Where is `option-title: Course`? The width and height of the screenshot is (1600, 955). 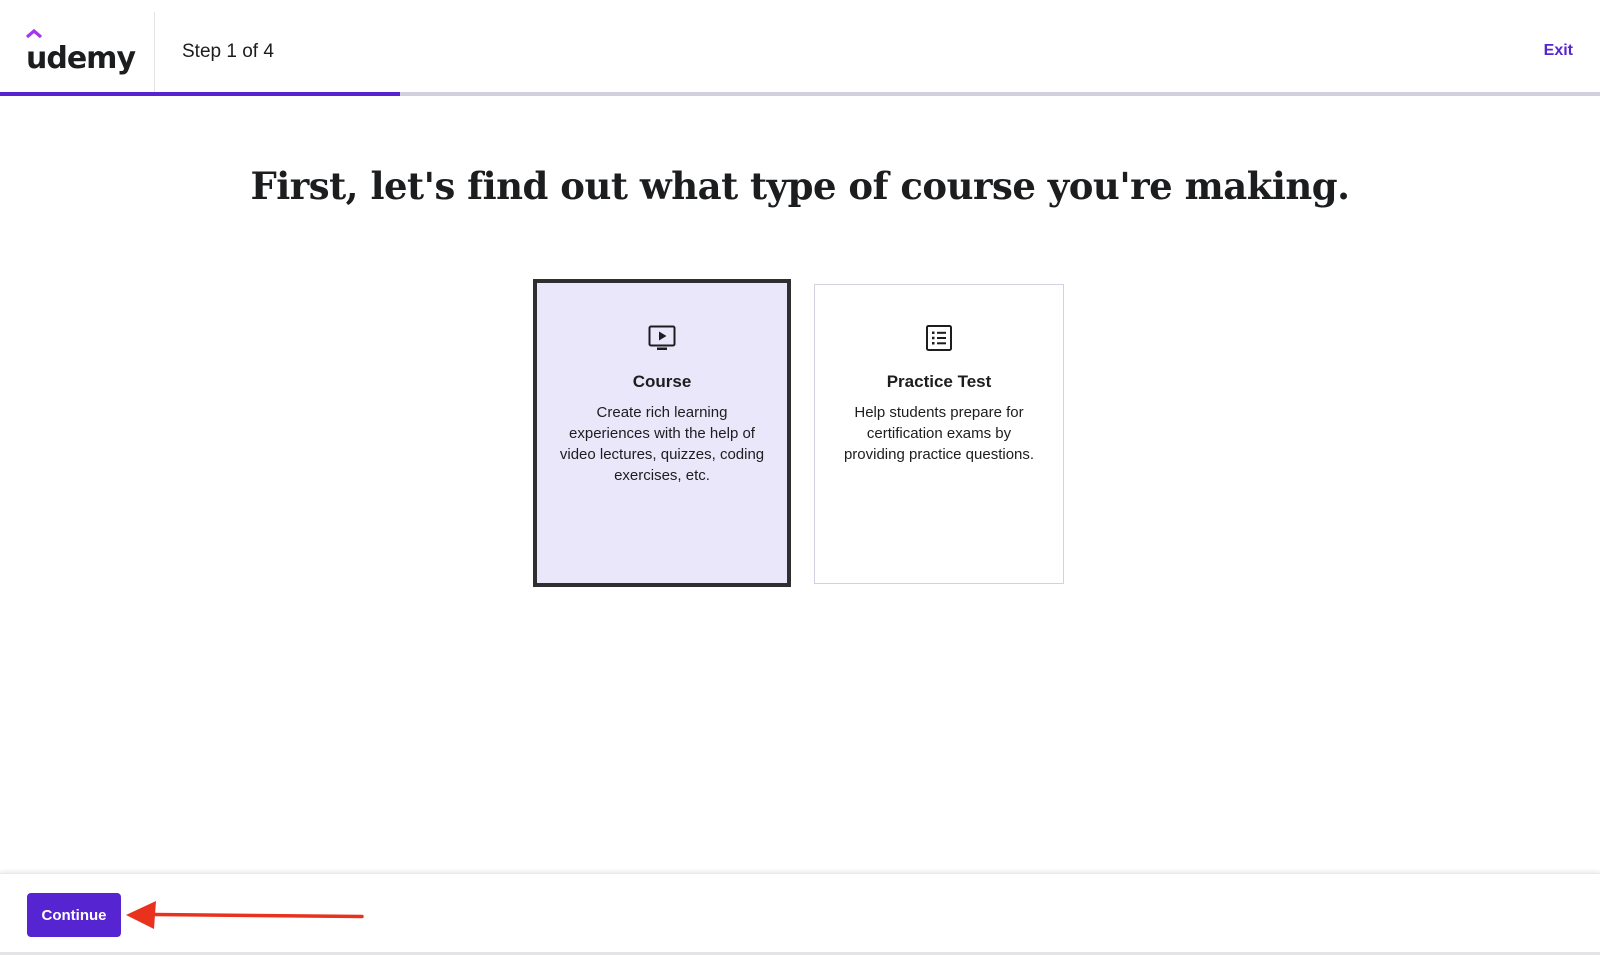 option-title: Course is located at coordinates (662, 381).